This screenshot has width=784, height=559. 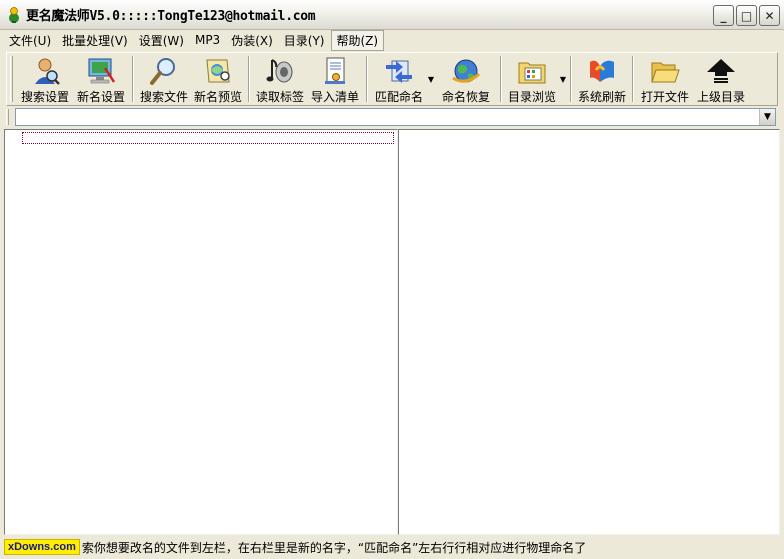 I want to click on path-bar-grip, so click(x=7, y=117).